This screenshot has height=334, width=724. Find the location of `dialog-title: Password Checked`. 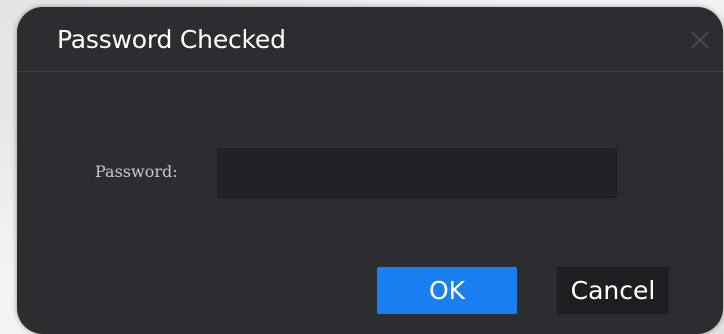

dialog-title: Password Checked is located at coordinates (171, 39).